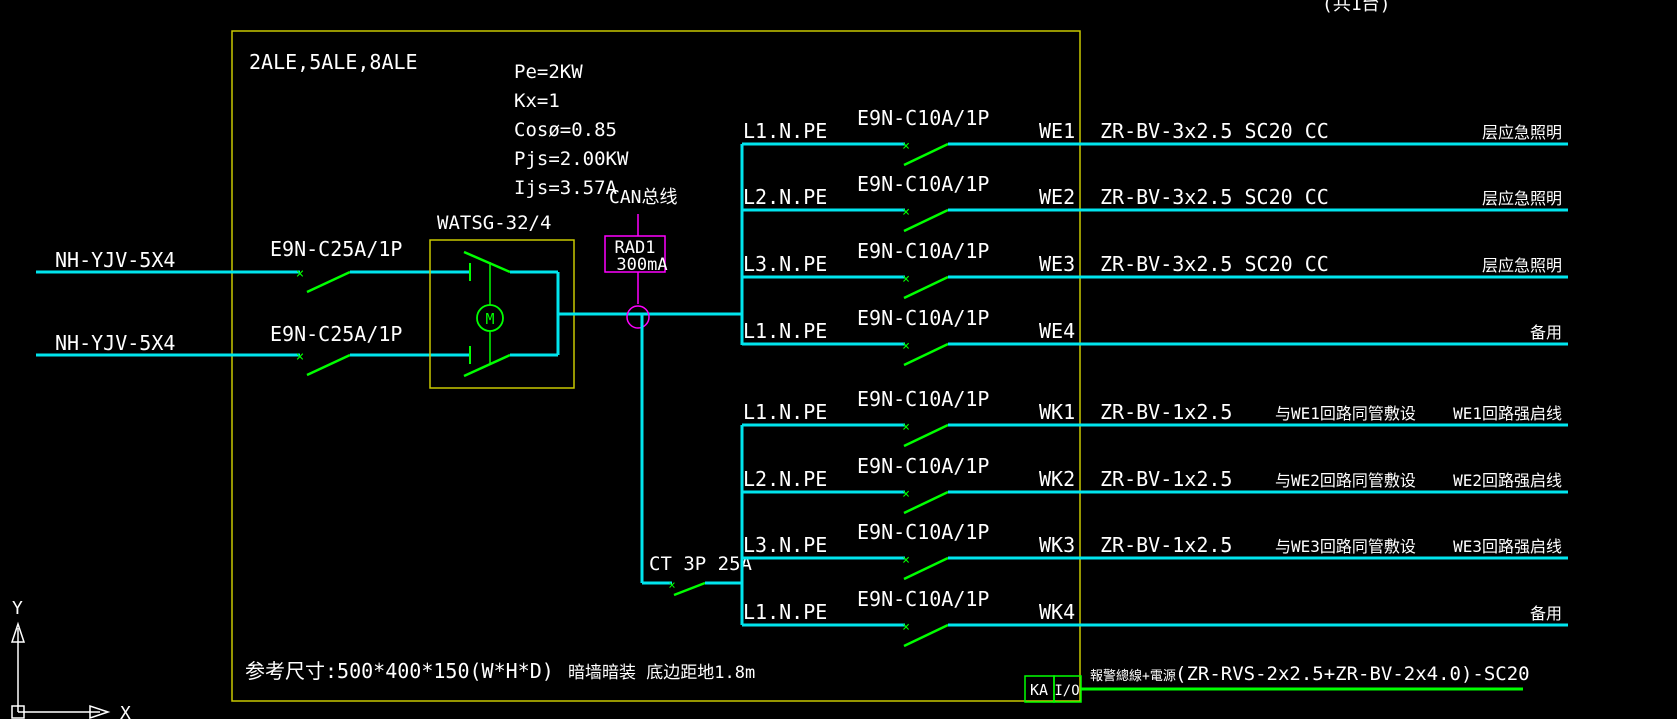  I want to click on param-pjs: Pjs=2.00KW, so click(571, 159).